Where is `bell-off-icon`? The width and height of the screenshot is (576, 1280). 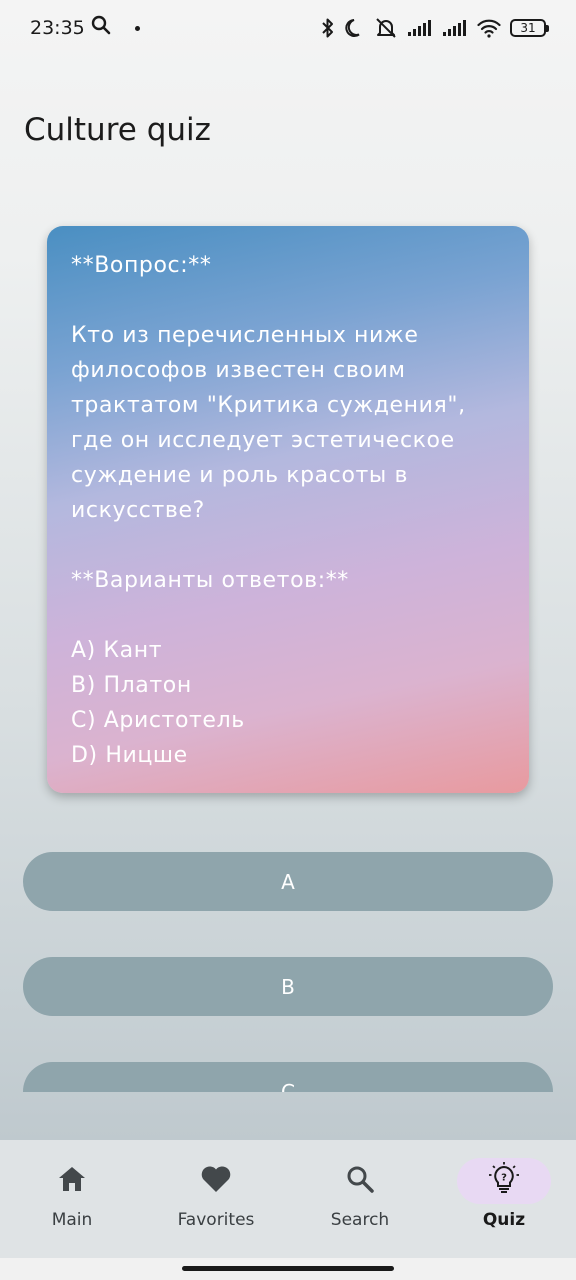 bell-off-icon is located at coordinates (386, 28).